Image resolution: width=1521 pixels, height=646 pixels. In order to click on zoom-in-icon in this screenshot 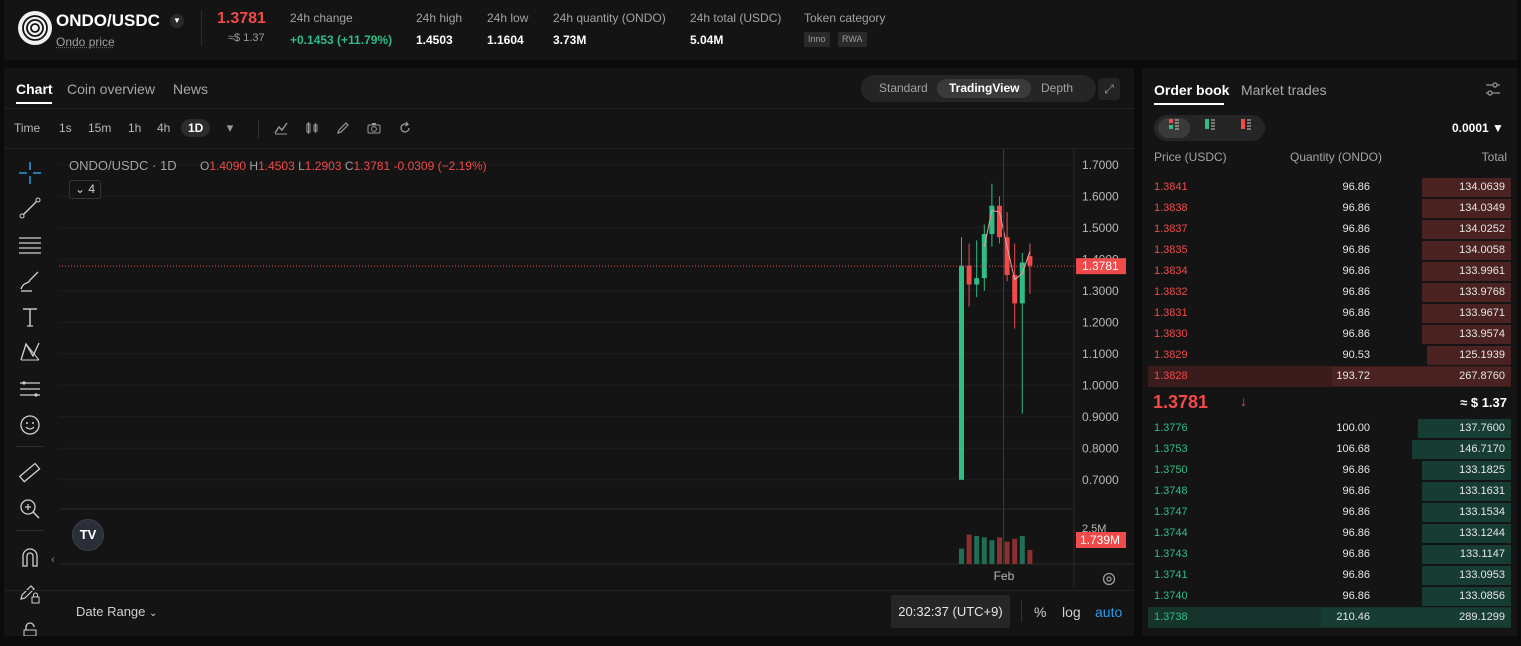, I will do `click(30, 509)`.